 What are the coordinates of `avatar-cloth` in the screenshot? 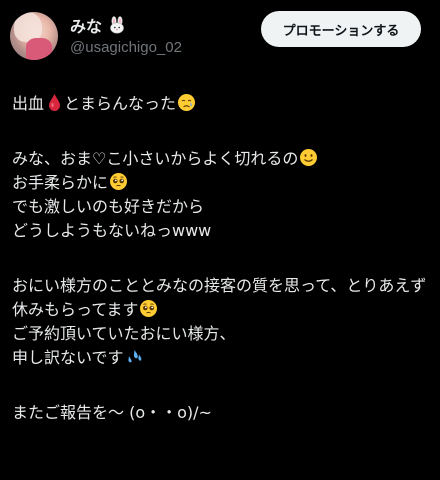 It's located at (39, 49).